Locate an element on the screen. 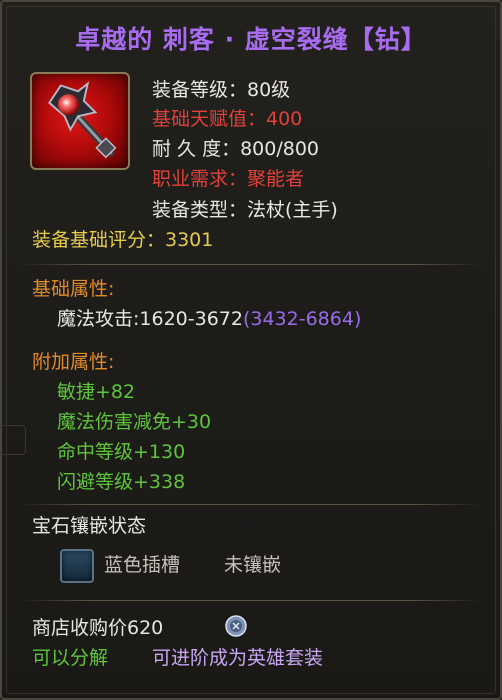 Image resolution: width=502 pixels, height=700 pixels. item-title: 卓越的 刺客 · 虚空裂缝【钻】 is located at coordinates (251, 39).